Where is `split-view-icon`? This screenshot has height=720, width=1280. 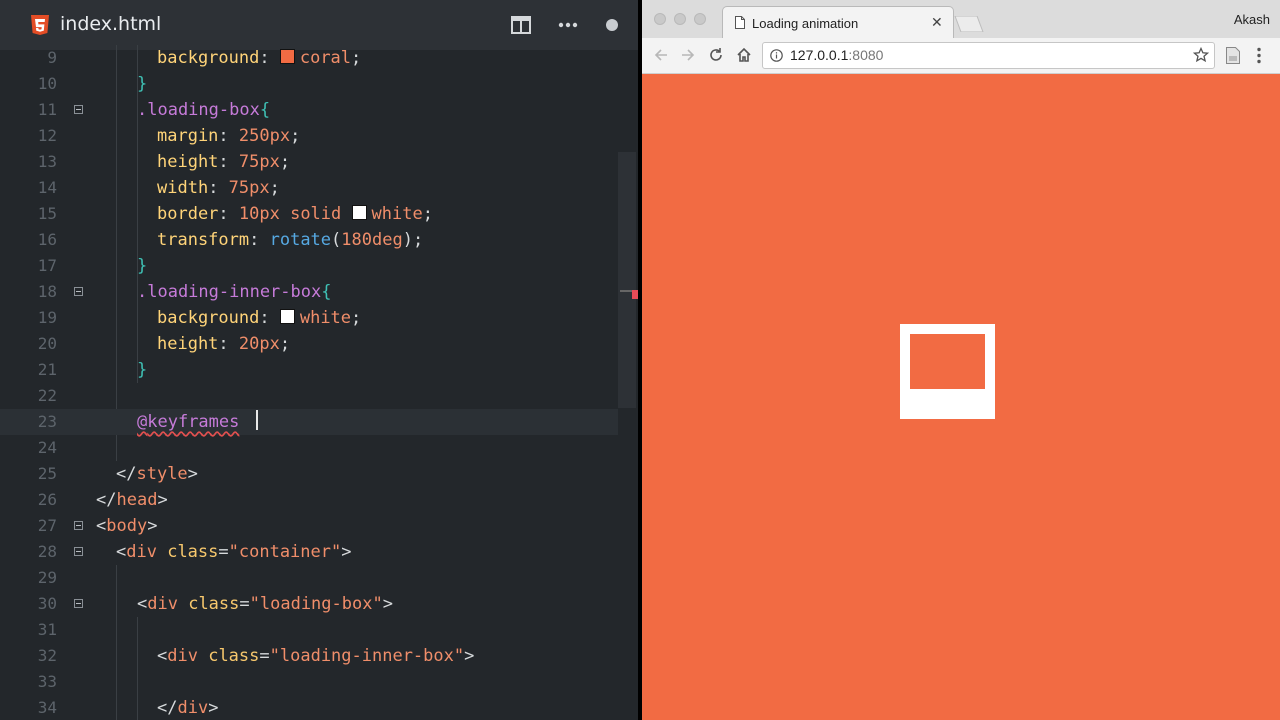
split-view-icon is located at coordinates (521, 25).